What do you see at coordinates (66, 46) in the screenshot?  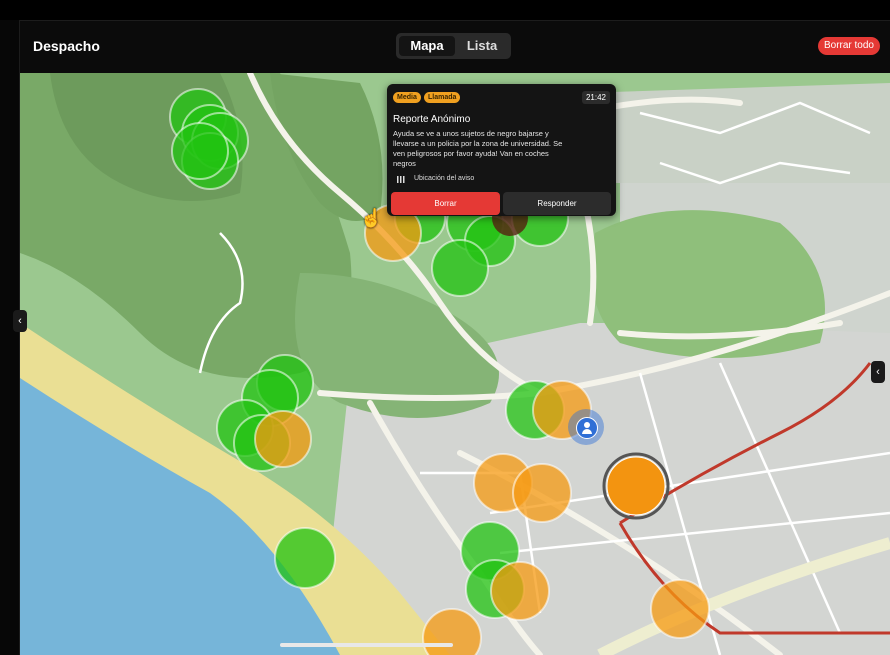 I see `page-title: Despacho` at bounding box center [66, 46].